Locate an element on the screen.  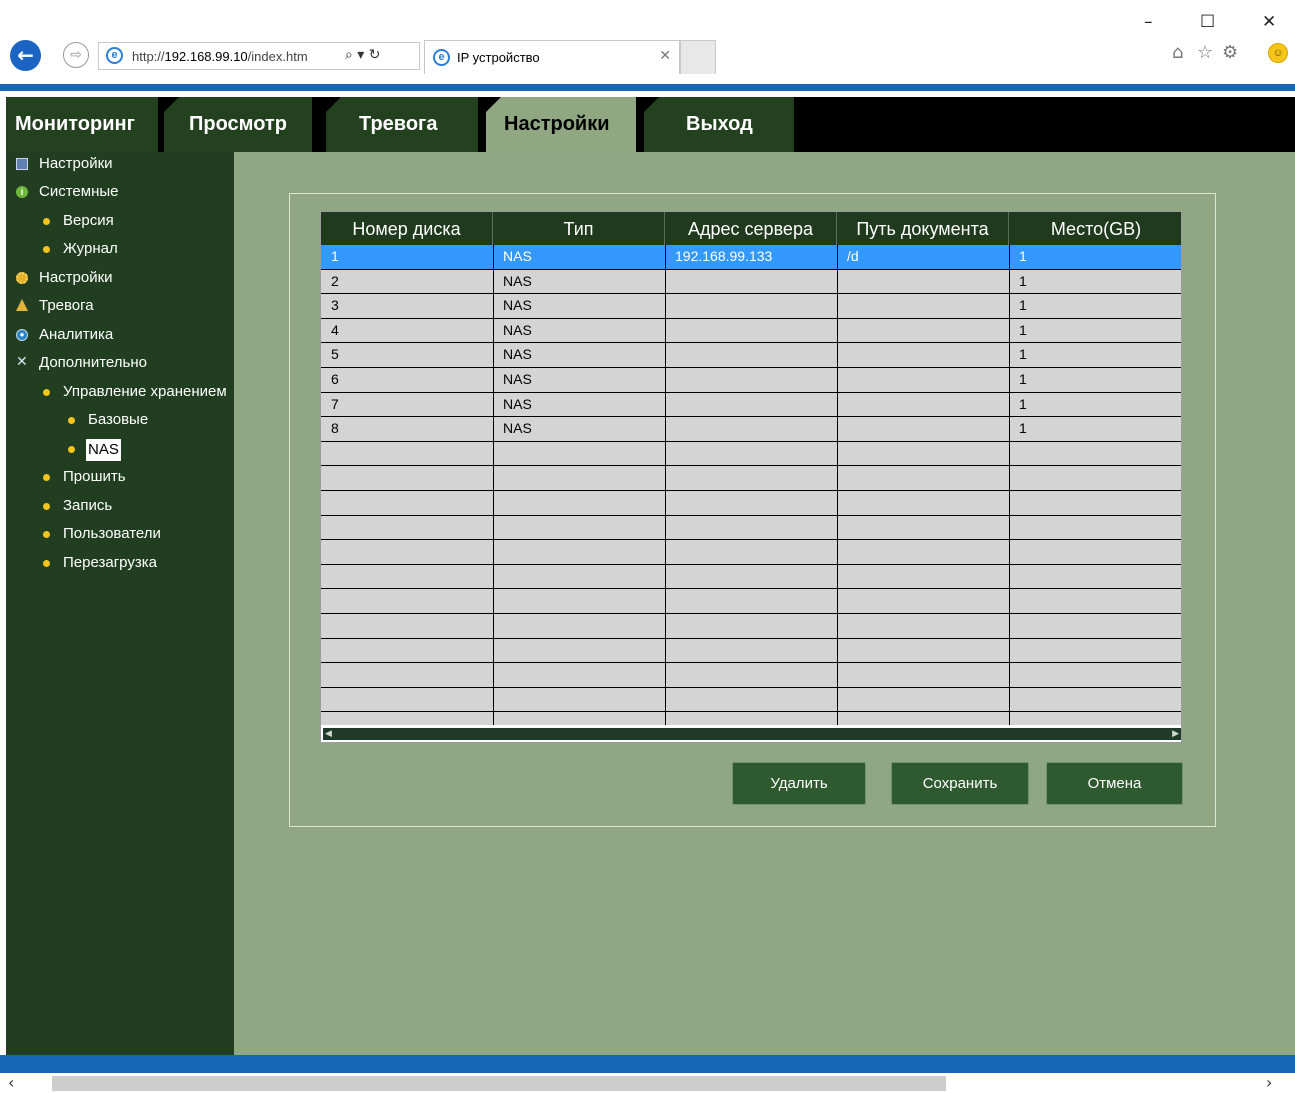
table-row: 8 NAS 1 is located at coordinates (751, 429).